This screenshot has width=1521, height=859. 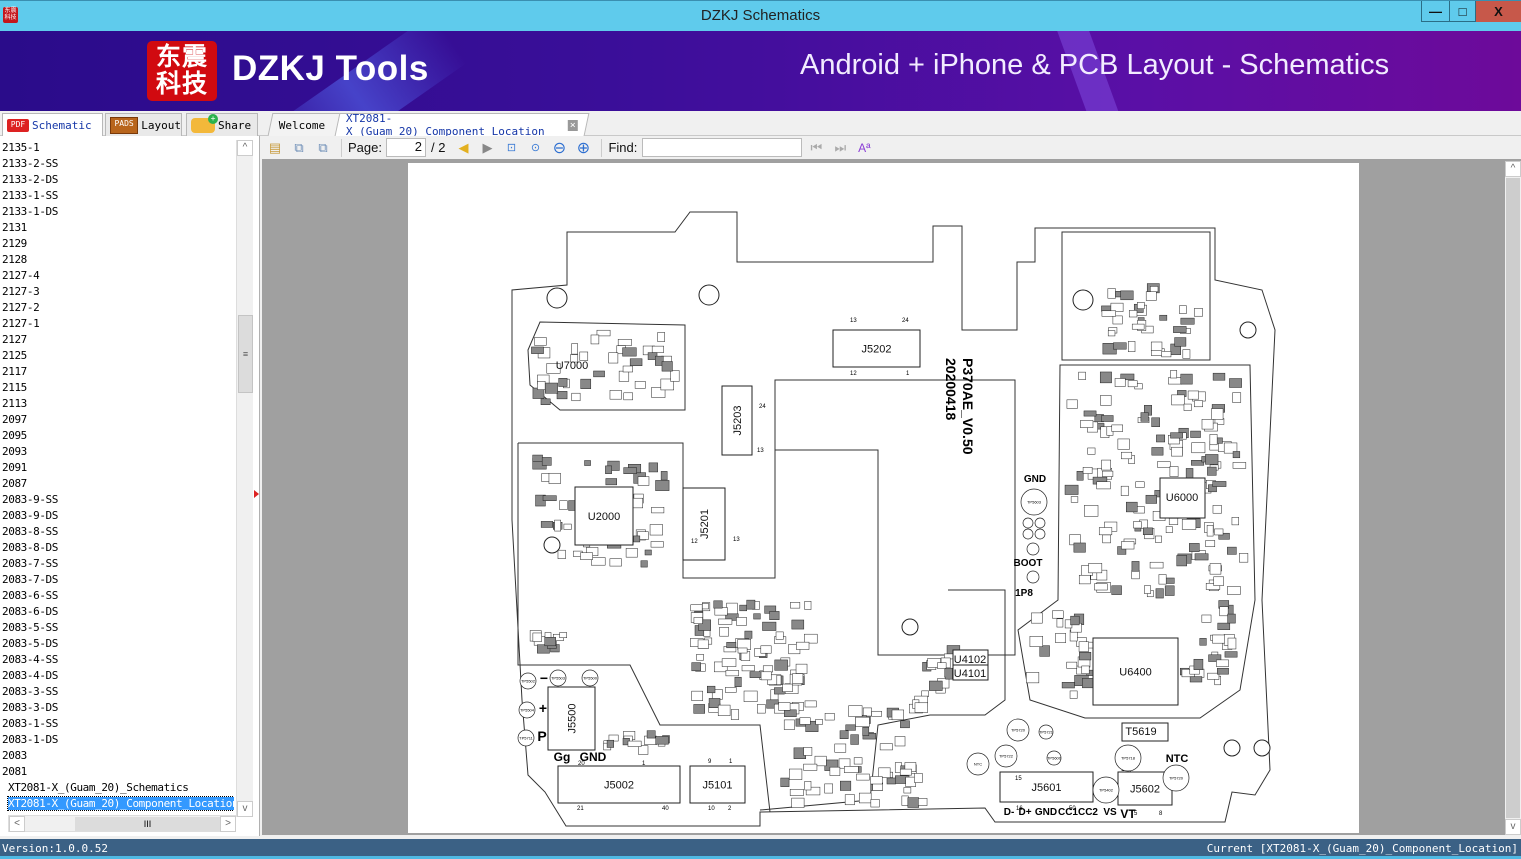 I want to click on tree-item: 2083-6-SS, so click(x=117, y=596).